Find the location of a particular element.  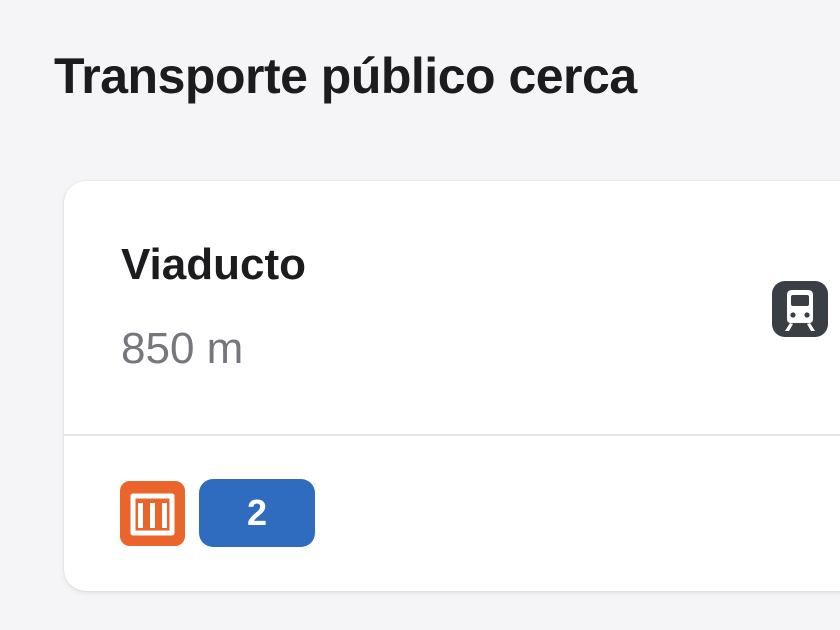

transit-lines: 2 is located at coordinates (217, 513).